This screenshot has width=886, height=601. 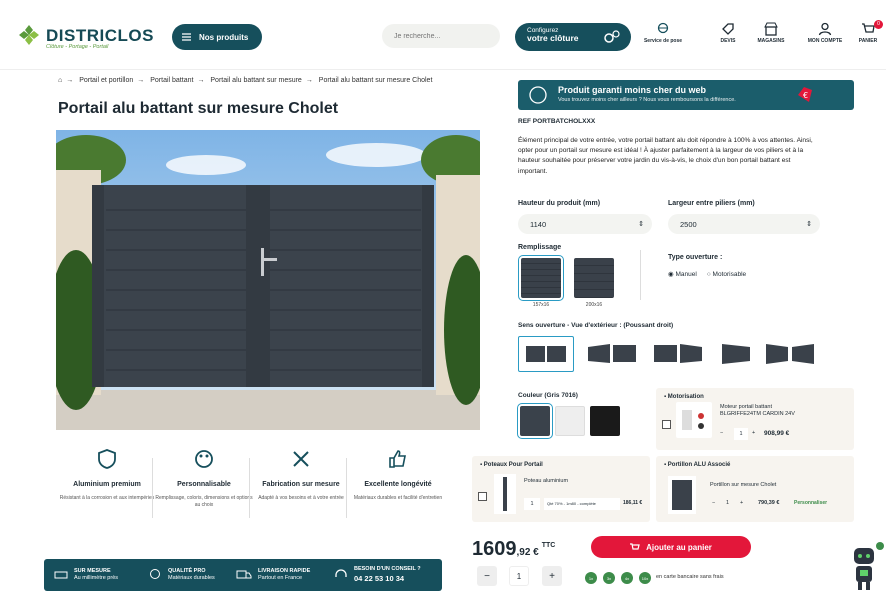 What do you see at coordinates (570, 421) in the screenshot?
I see `color-swatch-white` at bounding box center [570, 421].